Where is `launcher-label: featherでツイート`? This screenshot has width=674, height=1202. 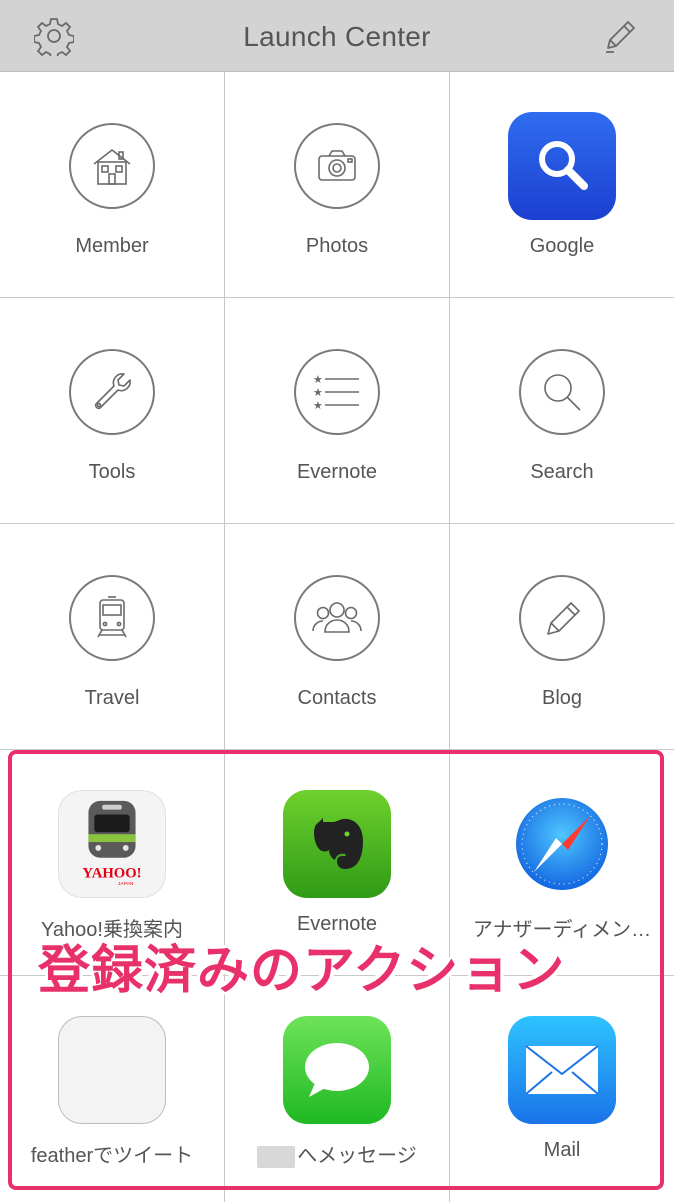
launcher-label: featherでツイート is located at coordinates (112, 1156).